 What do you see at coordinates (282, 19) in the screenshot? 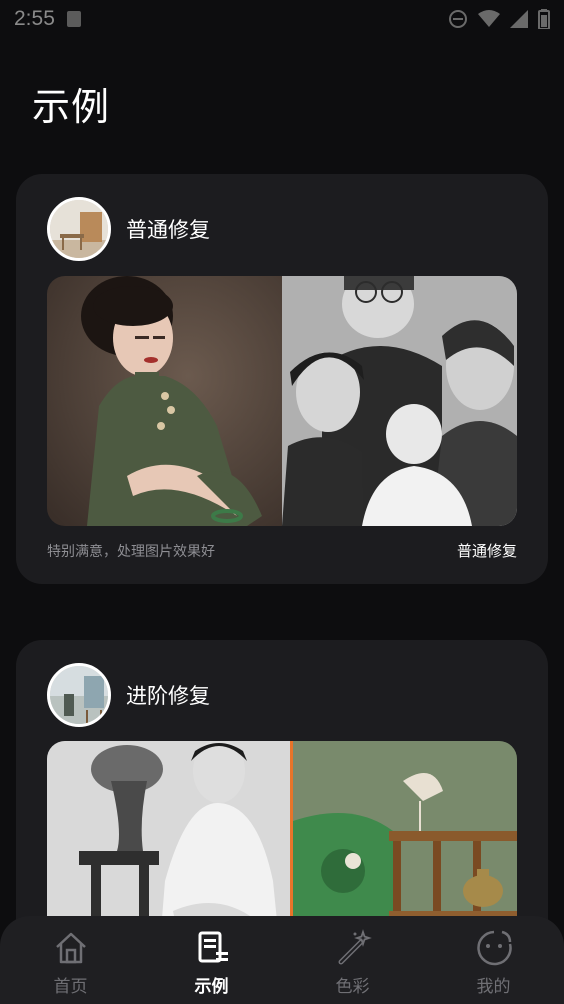
I see `status-bar: 2:55` at bounding box center [282, 19].